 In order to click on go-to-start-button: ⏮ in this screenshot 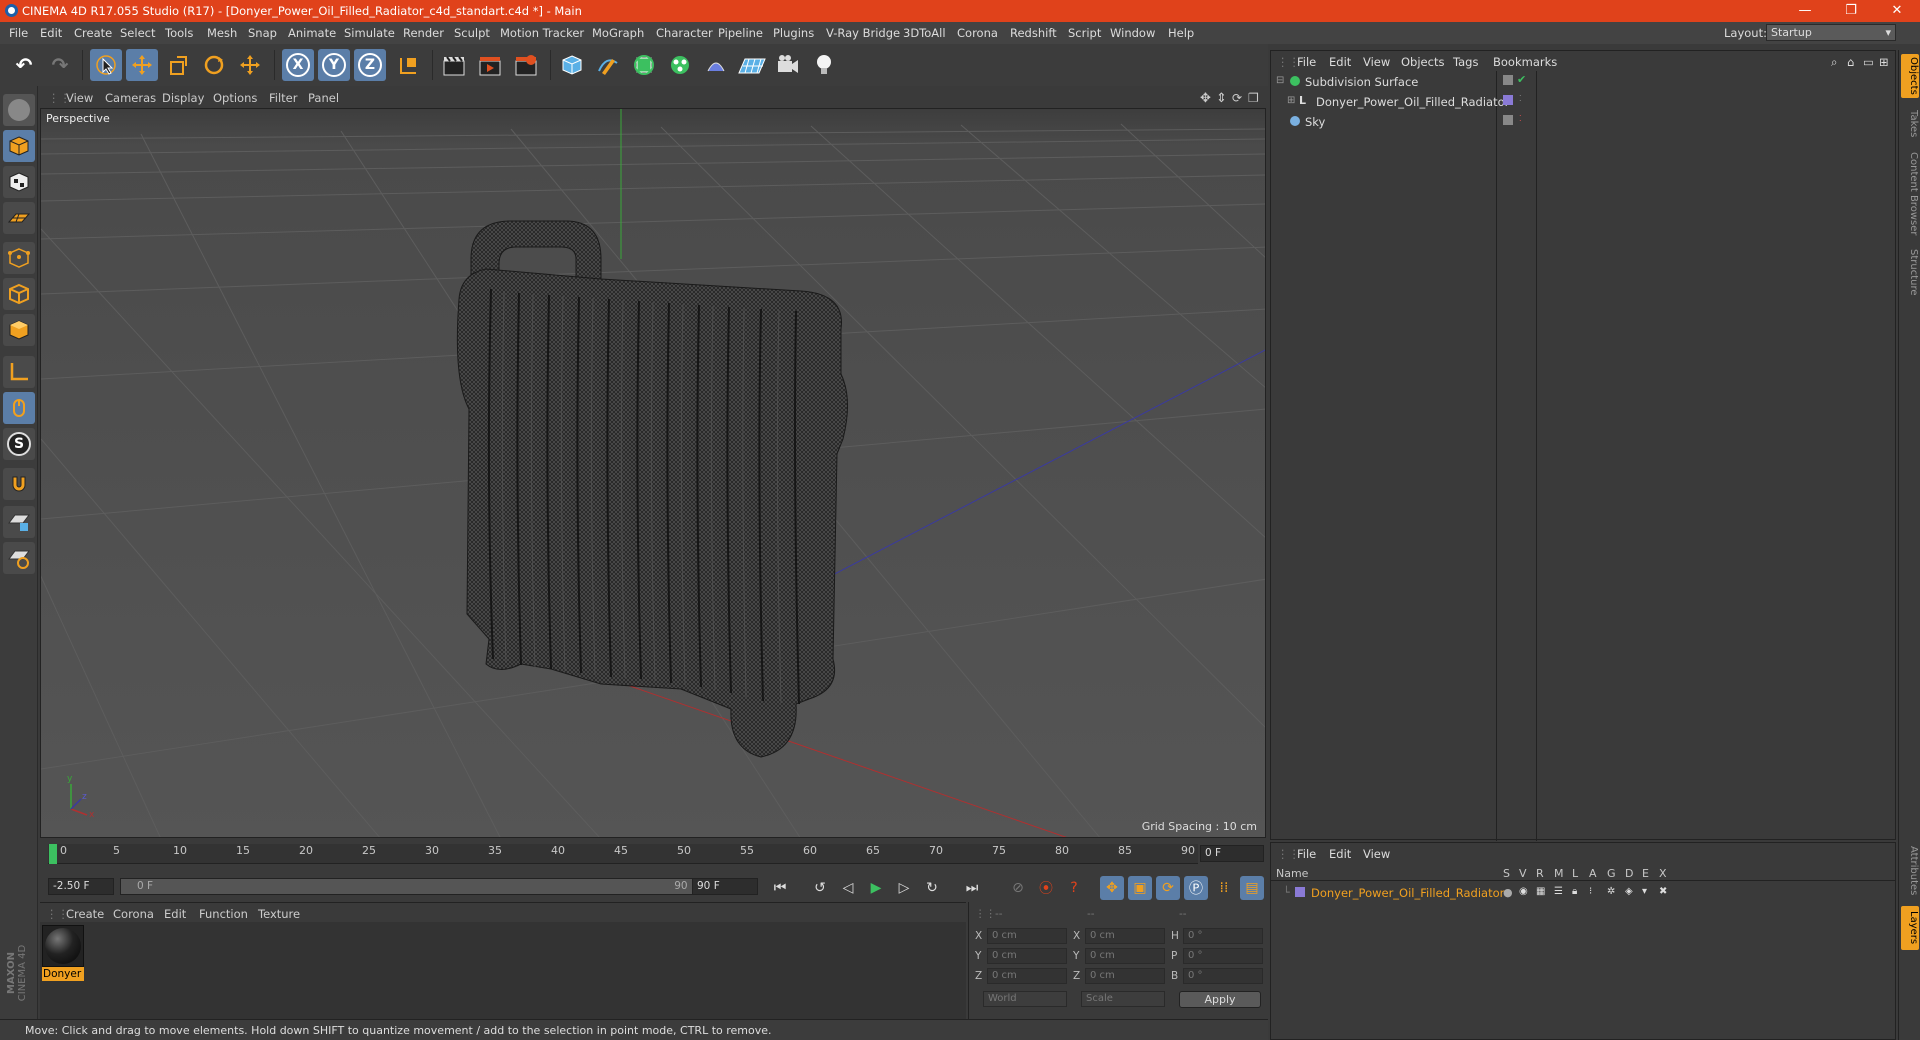, I will do `click(780, 888)`.